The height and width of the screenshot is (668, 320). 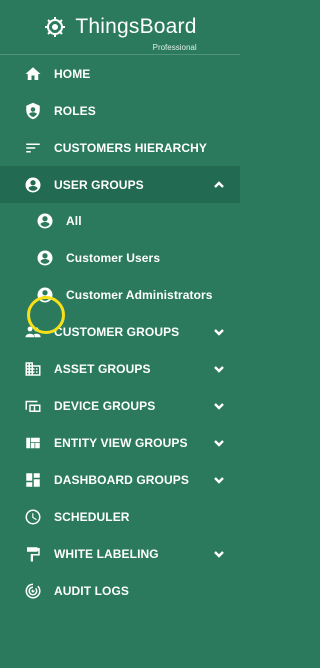 I want to click on menu-item-label: ENTITY VIEW GROUPS, so click(x=121, y=442).